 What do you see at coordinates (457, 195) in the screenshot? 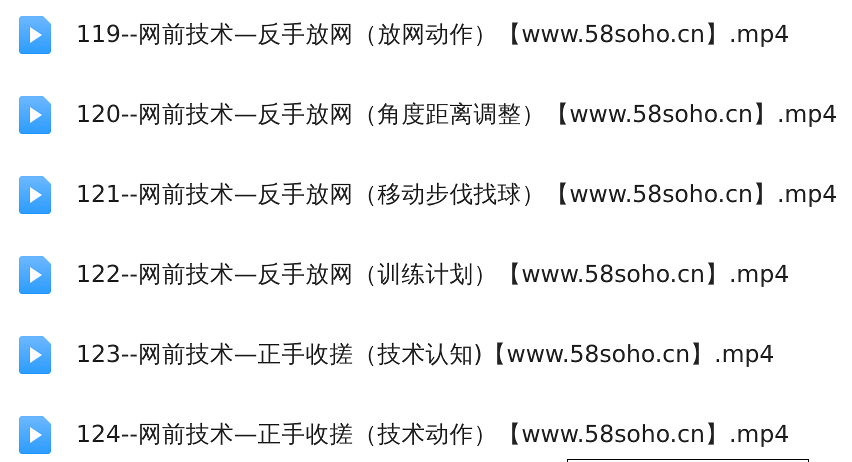
I see `file-name: 121--网前技术—反手放网（移动步伐找球）【www.58soho.cn】.mp4` at bounding box center [457, 195].